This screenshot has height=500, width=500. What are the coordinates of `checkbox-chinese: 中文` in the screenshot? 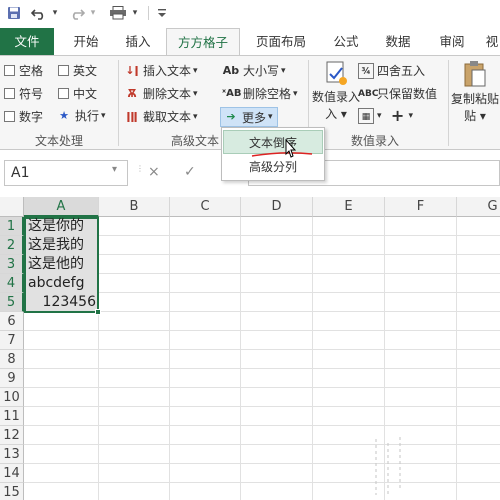 It's located at (77, 93).